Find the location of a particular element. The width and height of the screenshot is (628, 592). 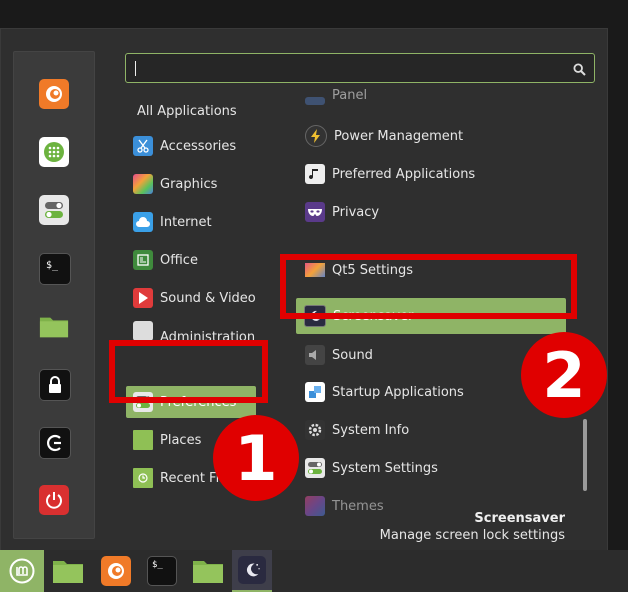

app-privacy: Privacy is located at coordinates (342, 212).